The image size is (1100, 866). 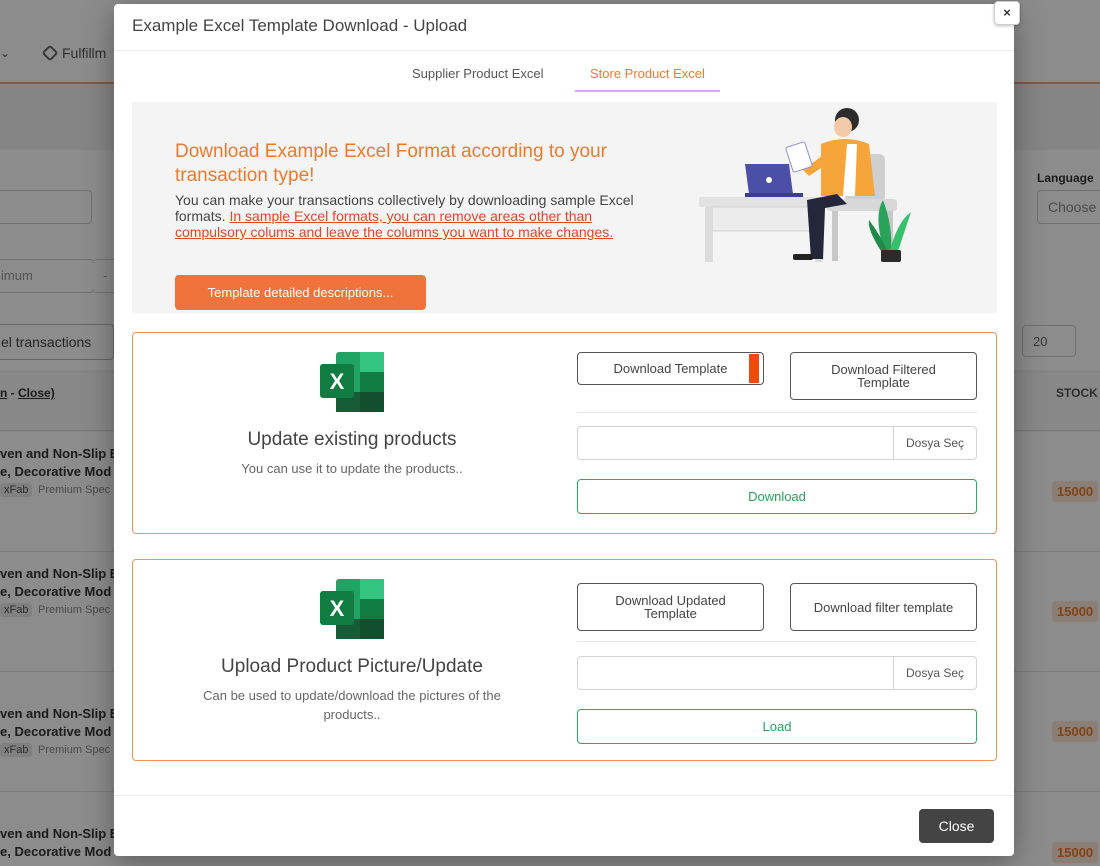 What do you see at coordinates (670, 607) in the screenshot?
I see `download-updated-template-button: Download Updated Template` at bounding box center [670, 607].